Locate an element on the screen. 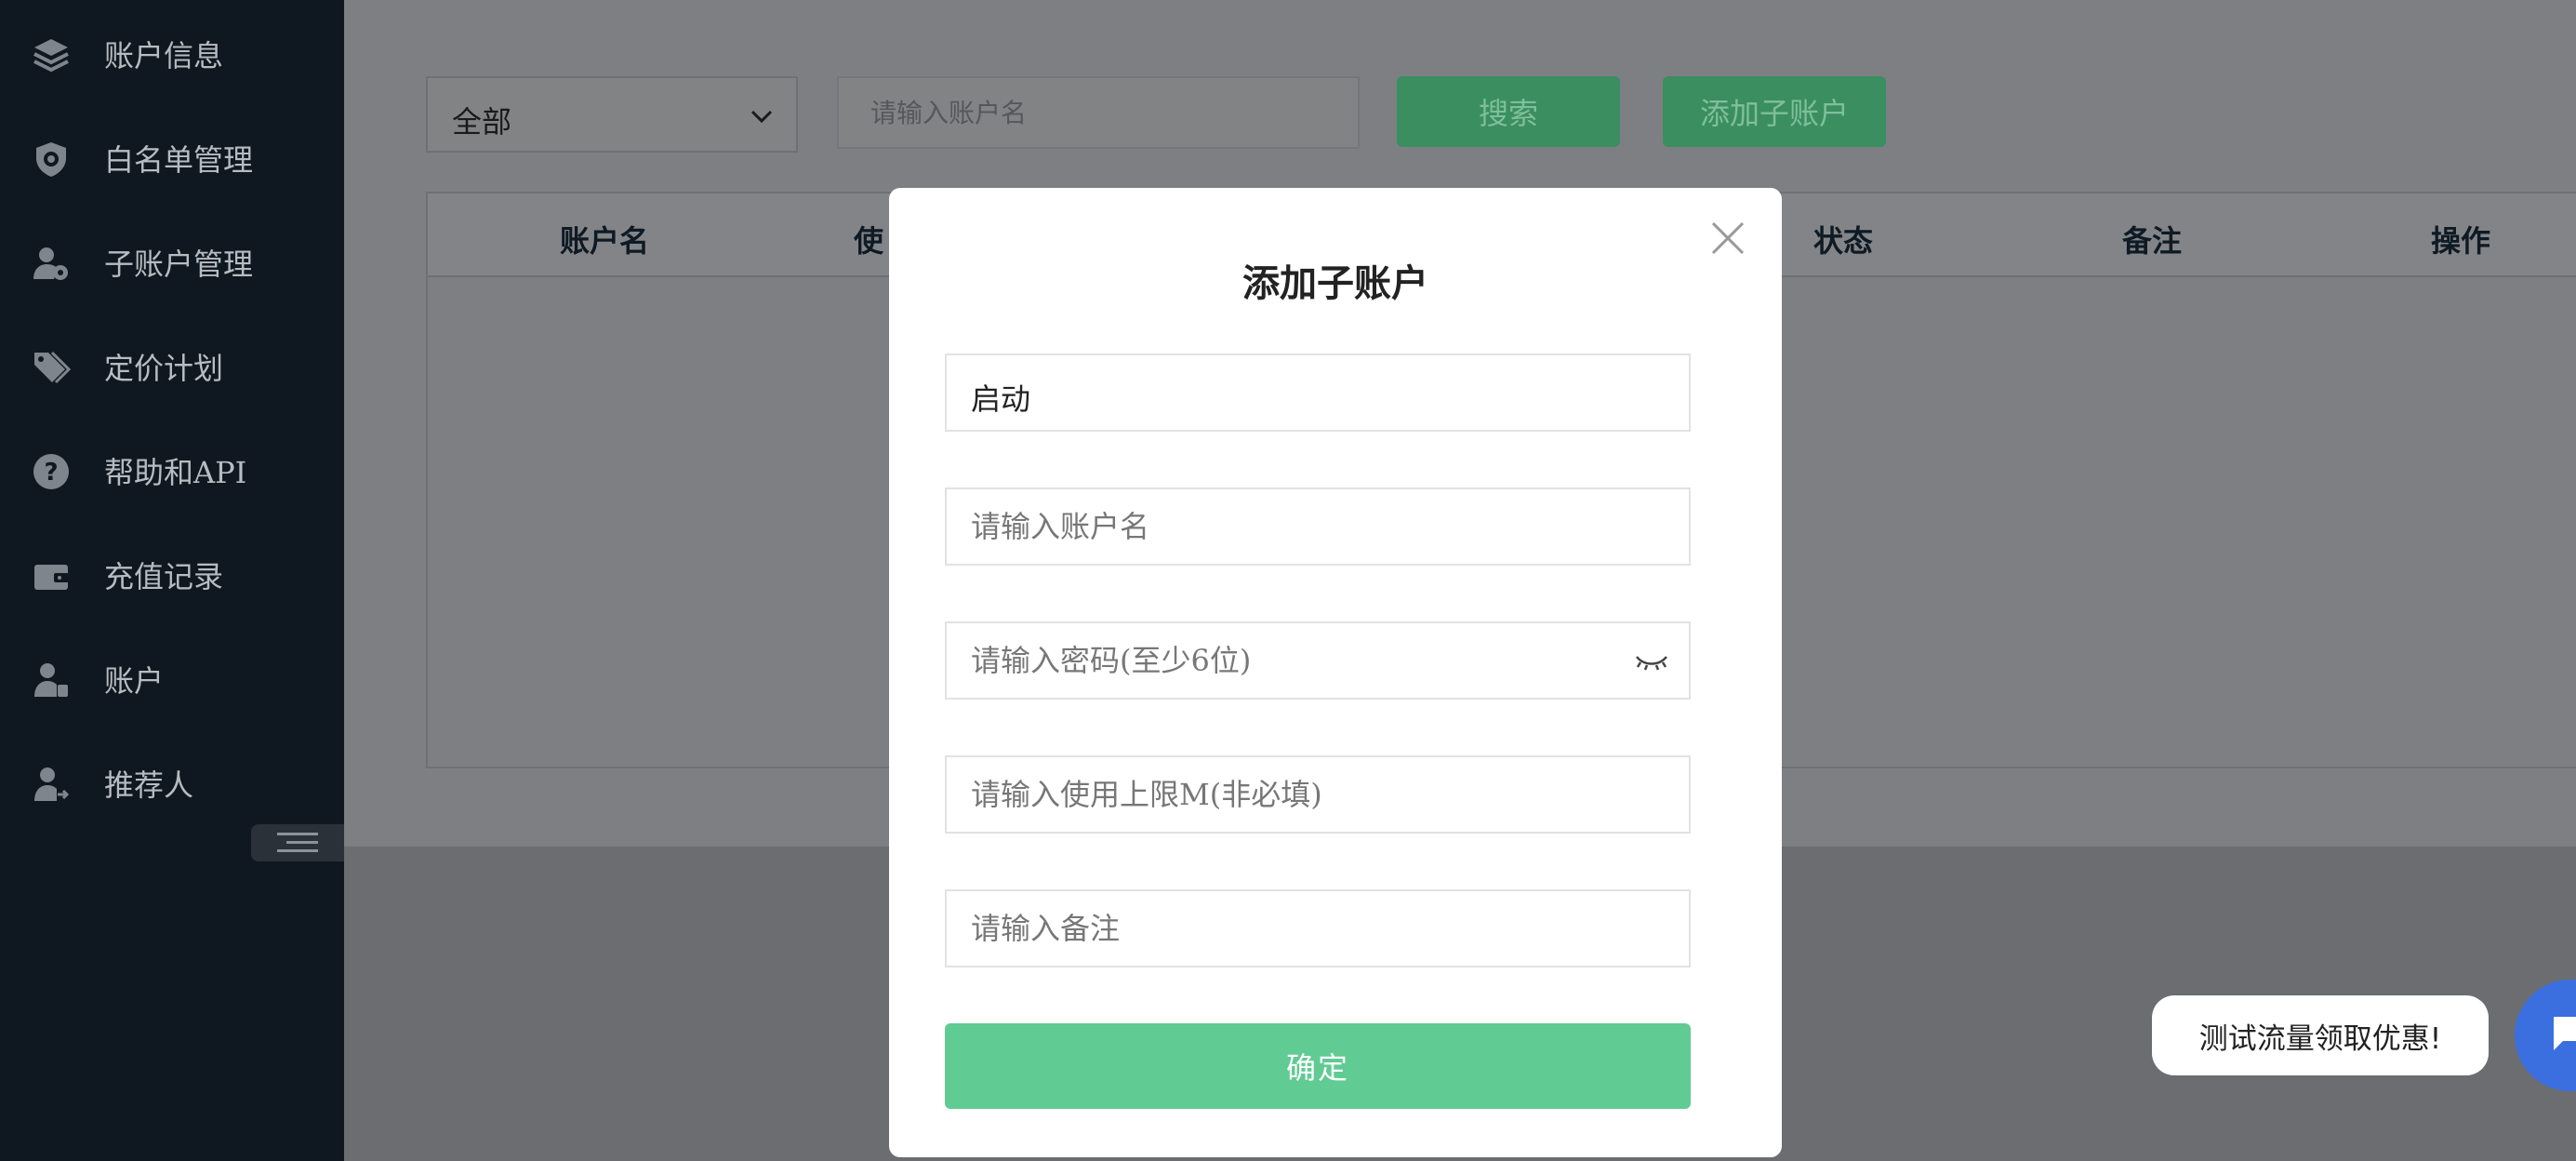 Image resolution: width=2576 pixels, height=1161 pixels. username-input is located at coordinates (1318, 526).